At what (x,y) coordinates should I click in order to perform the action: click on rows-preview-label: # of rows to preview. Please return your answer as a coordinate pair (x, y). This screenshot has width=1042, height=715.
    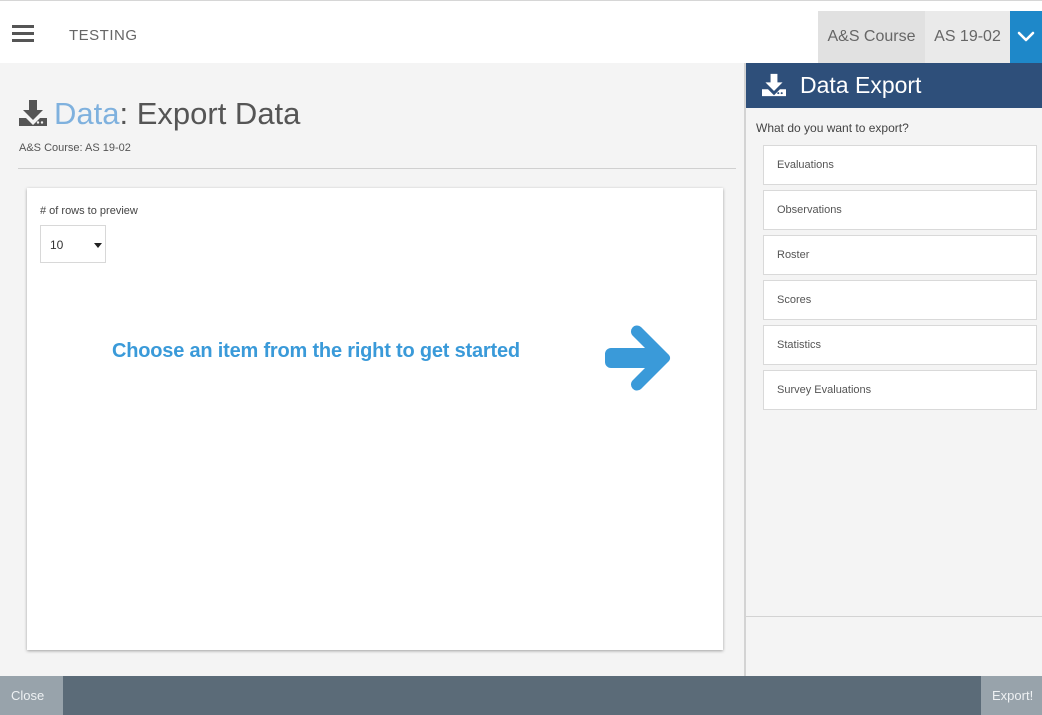
    Looking at the image, I should click on (89, 211).